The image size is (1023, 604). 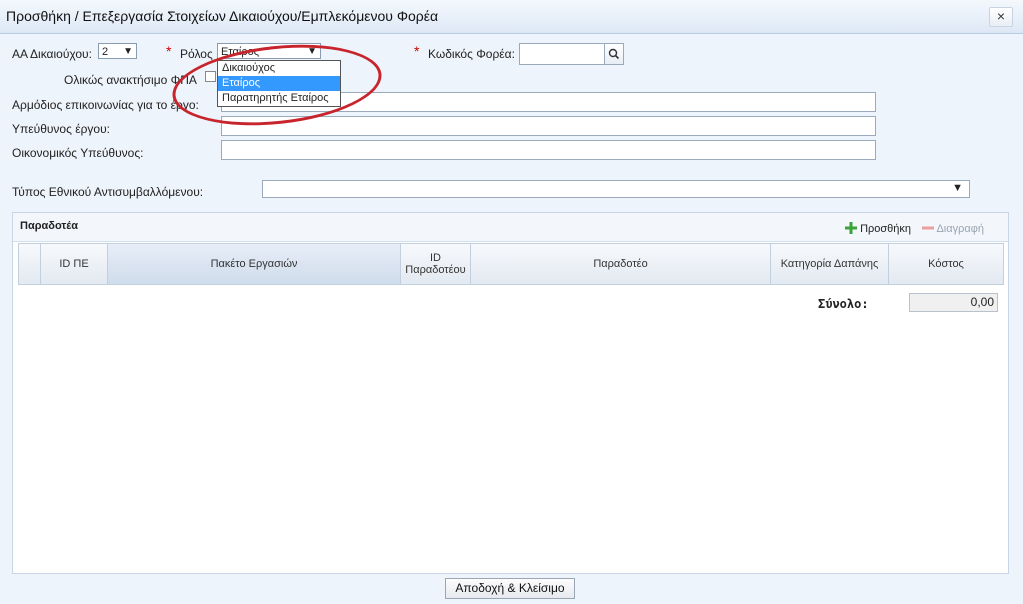 I want to click on financial-manager-label: Οικονομικός Υπεύθυνος:, so click(x=78, y=153).